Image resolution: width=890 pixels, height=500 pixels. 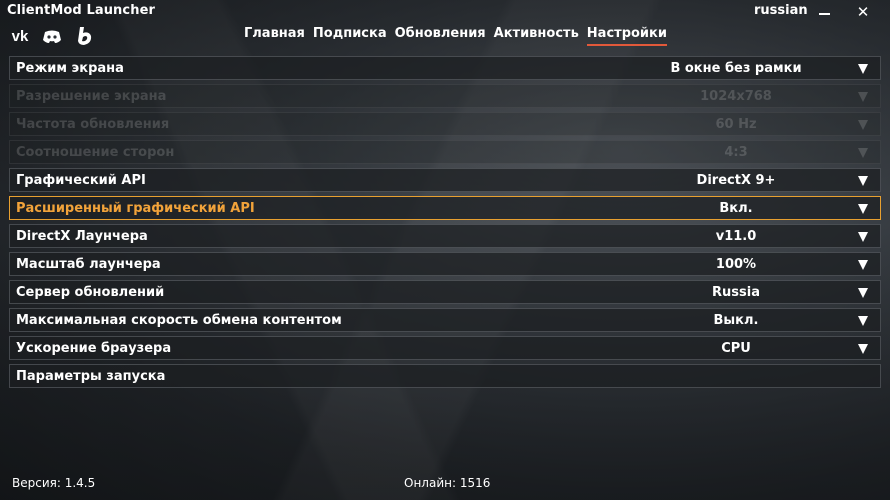 I want to click on b-logo-graphic, so click(x=85, y=36).